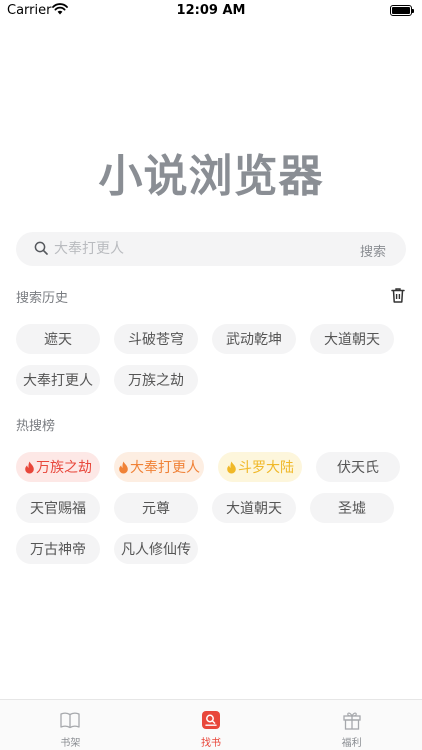 Image resolution: width=422 pixels, height=750 pixels. What do you see at coordinates (58, 380) in the screenshot?
I see `history-tag: 大奉打更人` at bounding box center [58, 380].